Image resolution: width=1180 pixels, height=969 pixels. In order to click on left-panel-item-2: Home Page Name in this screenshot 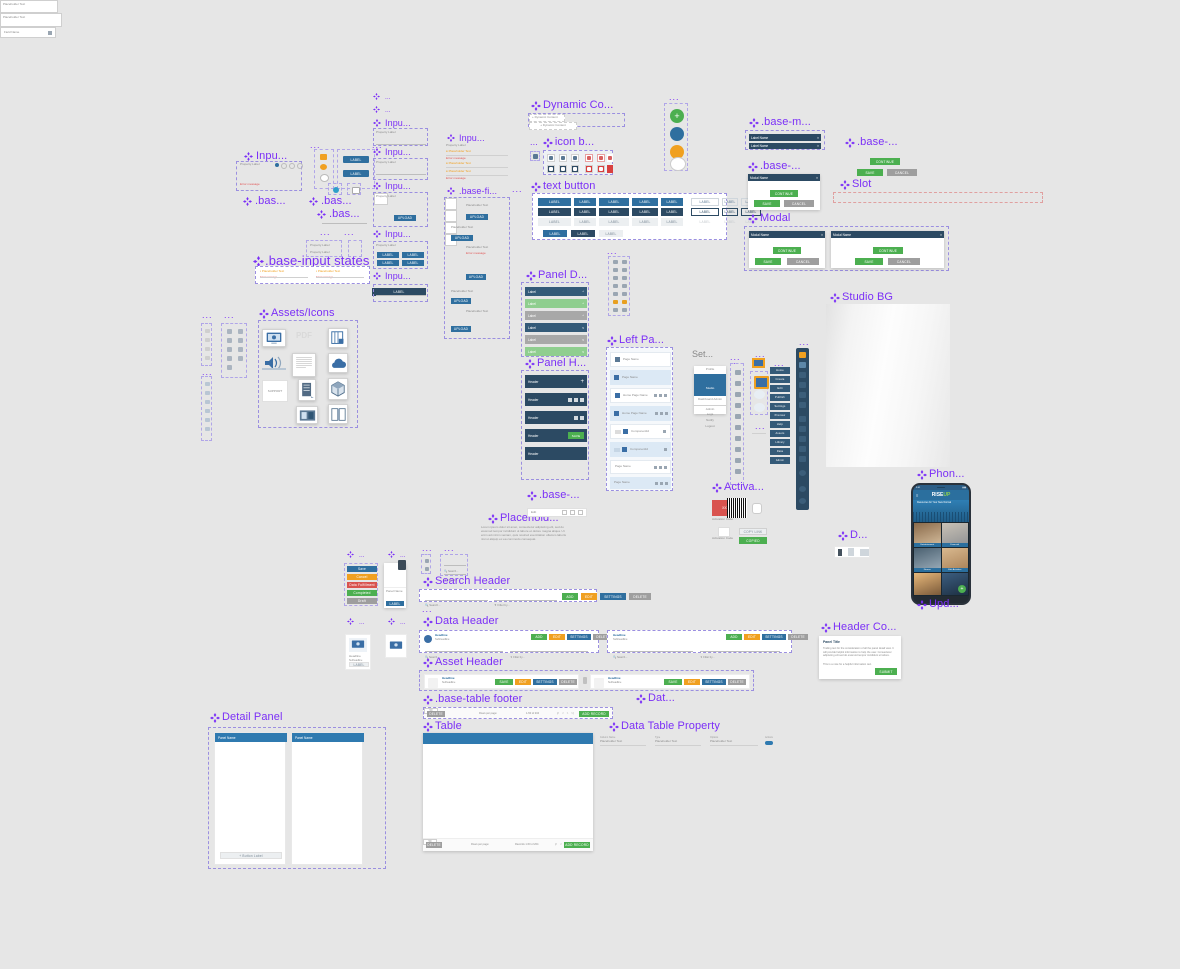, I will do `click(640, 395)`.